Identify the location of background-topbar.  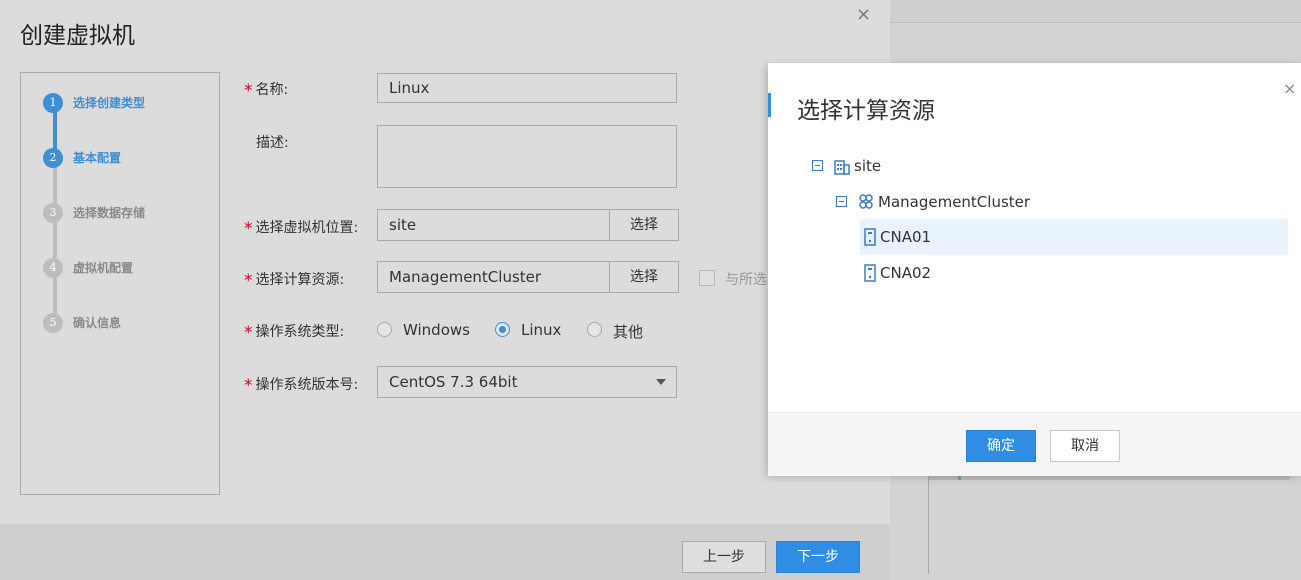
(1095, 11).